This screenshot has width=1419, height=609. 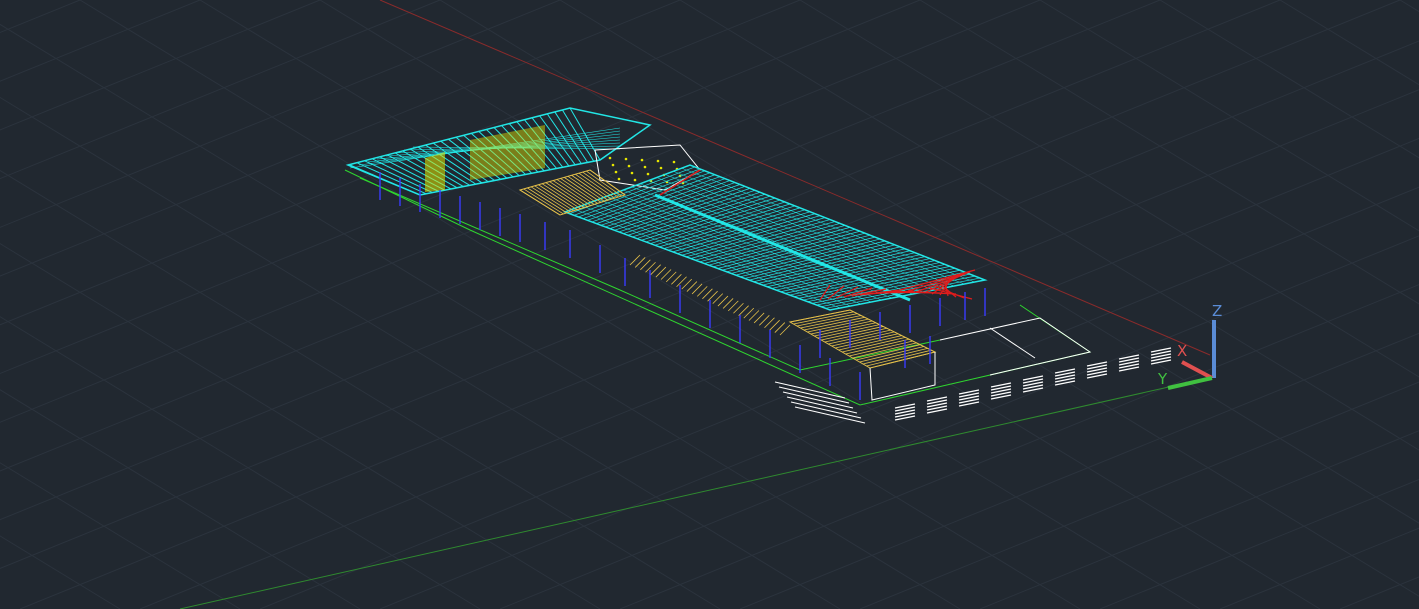 What do you see at coordinates (1197, 370) in the screenshot?
I see `ucs-x-axis` at bounding box center [1197, 370].